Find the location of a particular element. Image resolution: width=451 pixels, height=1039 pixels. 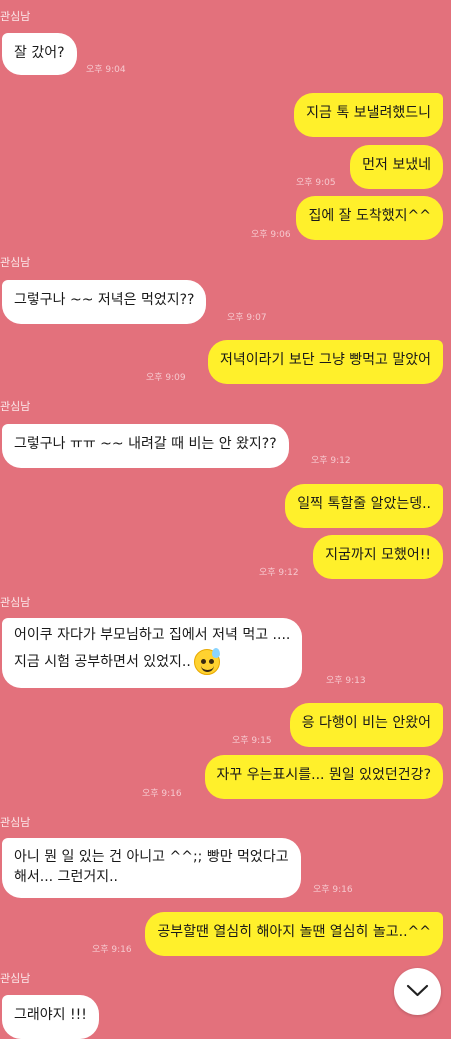

message-time: 오후 9:13 is located at coordinates (346, 681).